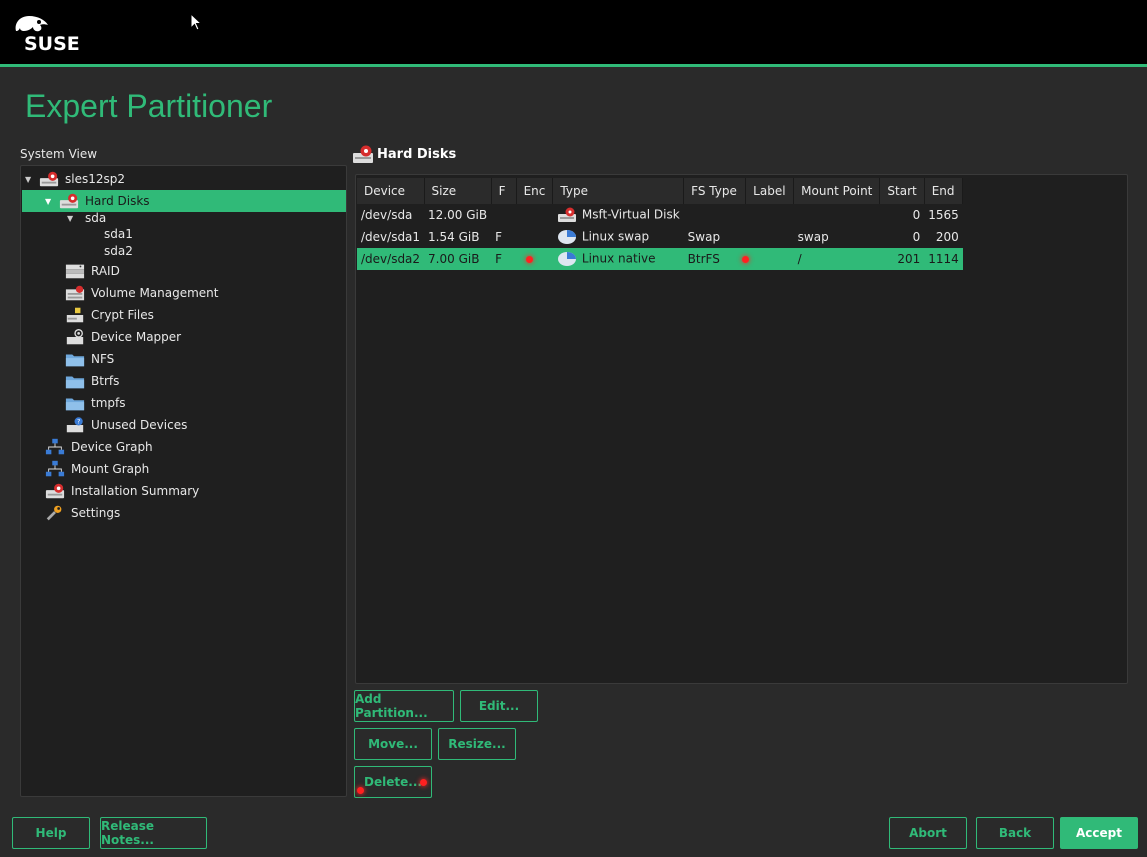  What do you see at coordinates (618, 237) in the screenshot?
I see `cell-type: Linux swap` at bounding box center [618, 237].